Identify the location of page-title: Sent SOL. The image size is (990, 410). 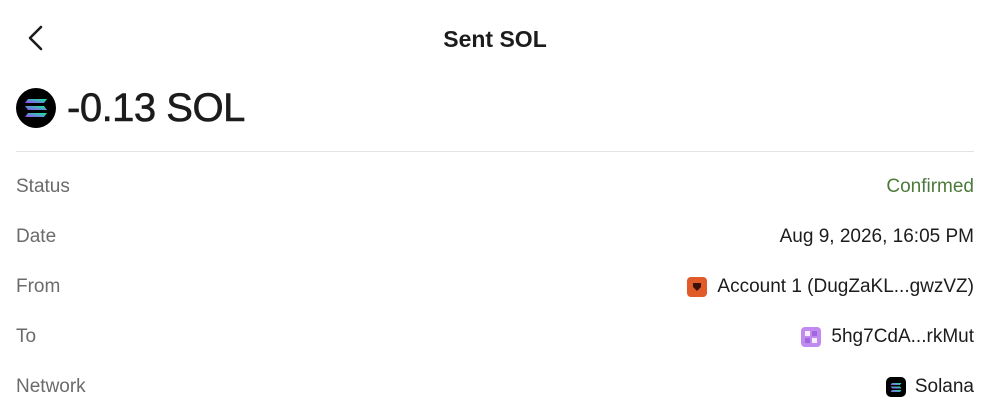
(495, 39).